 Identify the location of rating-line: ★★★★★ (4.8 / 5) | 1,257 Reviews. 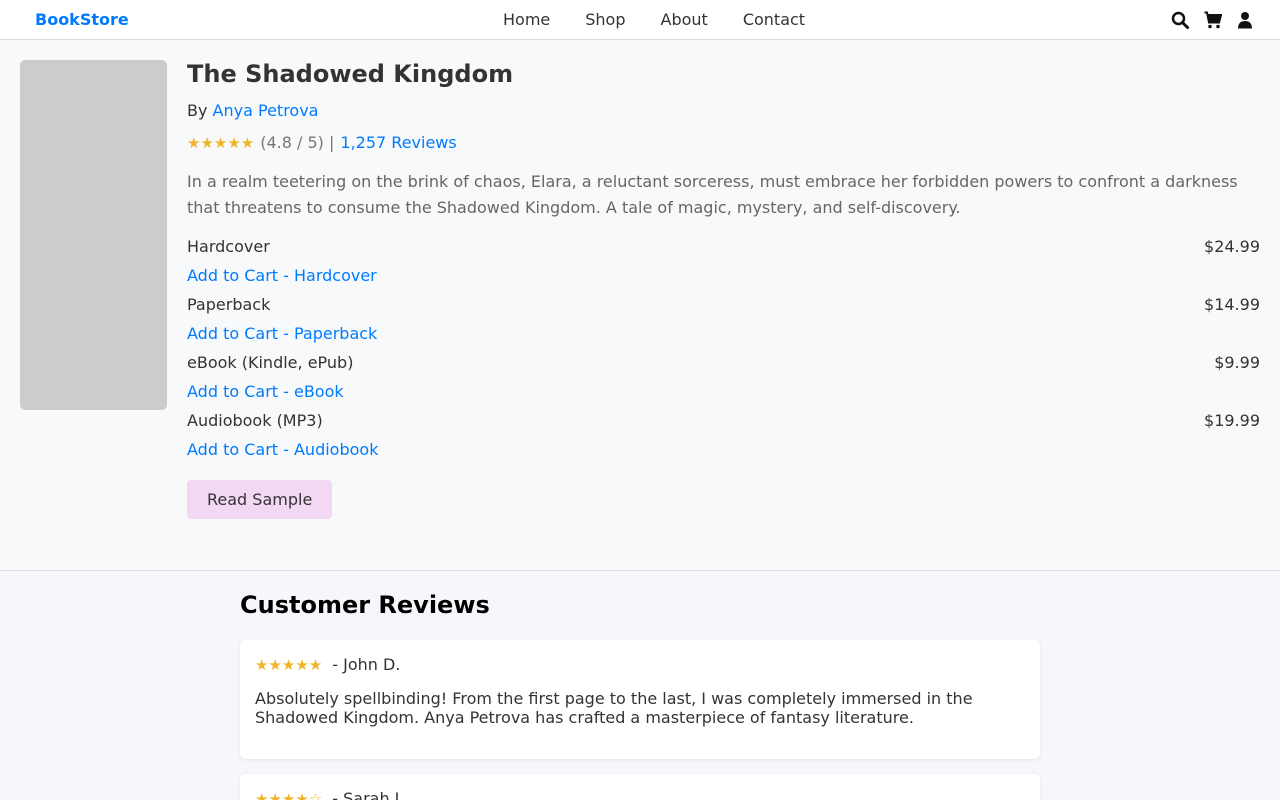
(723, 142).